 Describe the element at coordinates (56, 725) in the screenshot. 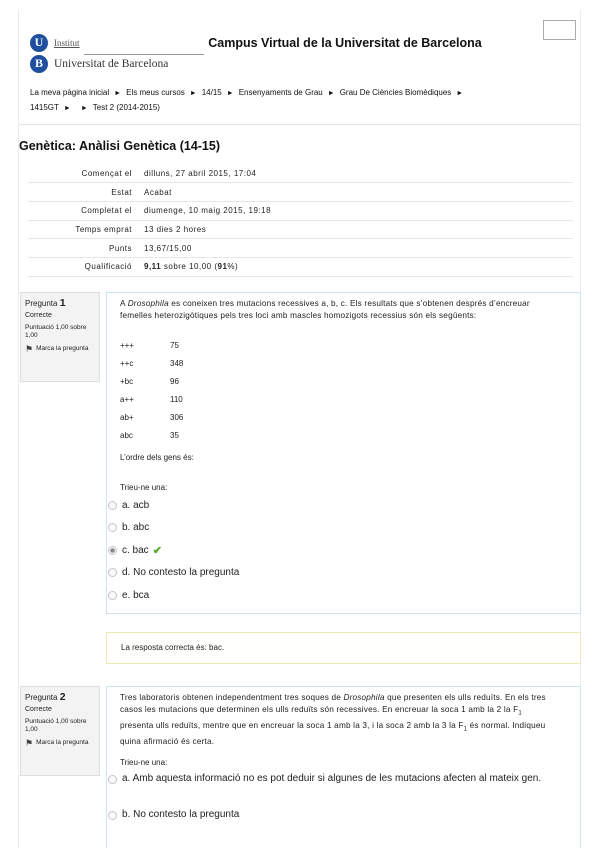

I see `question-grade: Puntuació 1,00 sobre 1,00` at that location.